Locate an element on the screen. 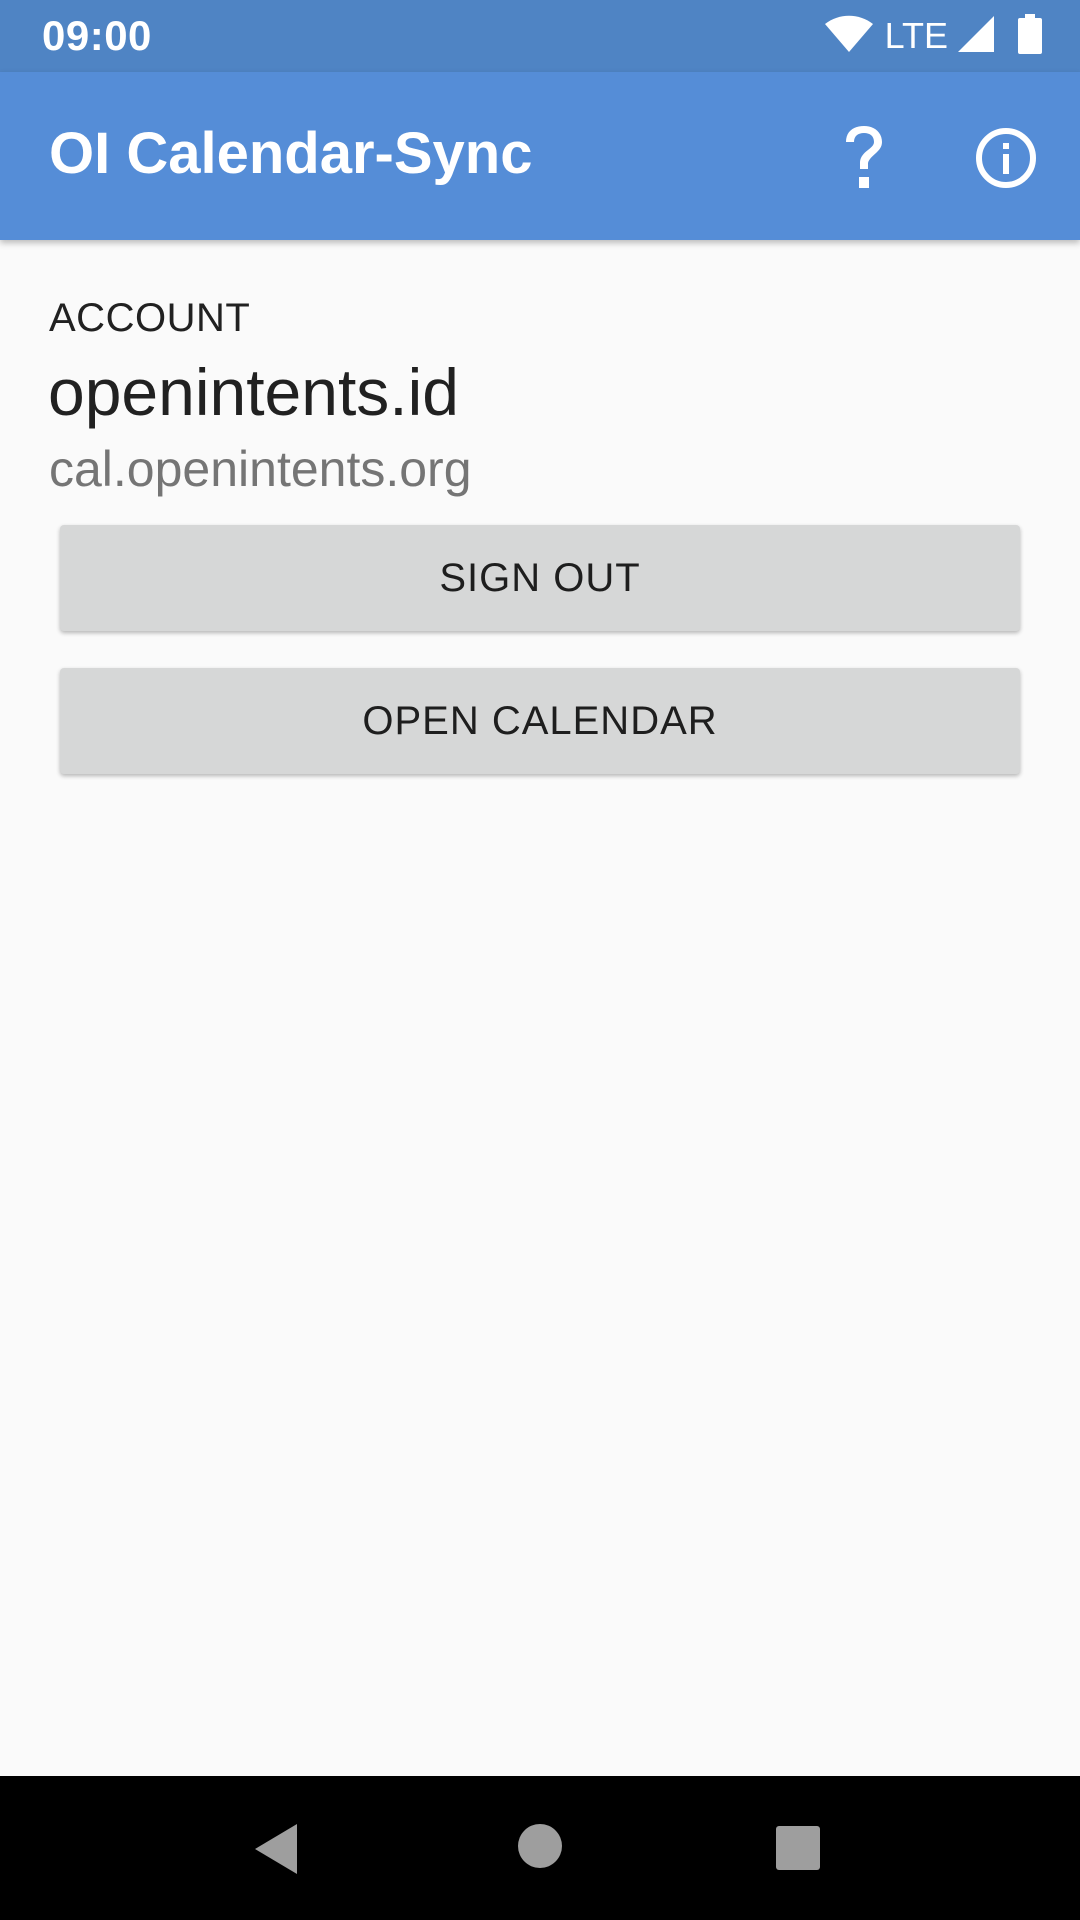  status-icons: LTE is located at coordinates (933, 36).